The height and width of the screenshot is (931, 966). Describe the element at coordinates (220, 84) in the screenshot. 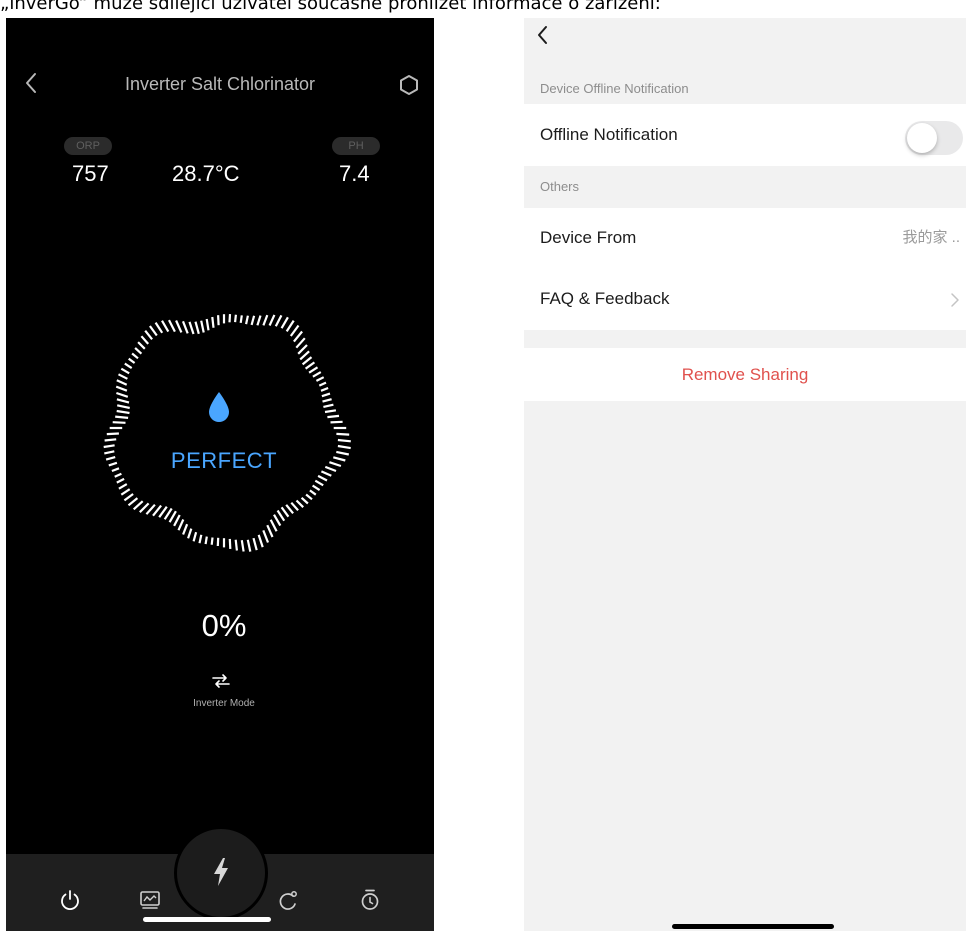

I see `page-title: Inverter Salt Chlorinator` at that location.